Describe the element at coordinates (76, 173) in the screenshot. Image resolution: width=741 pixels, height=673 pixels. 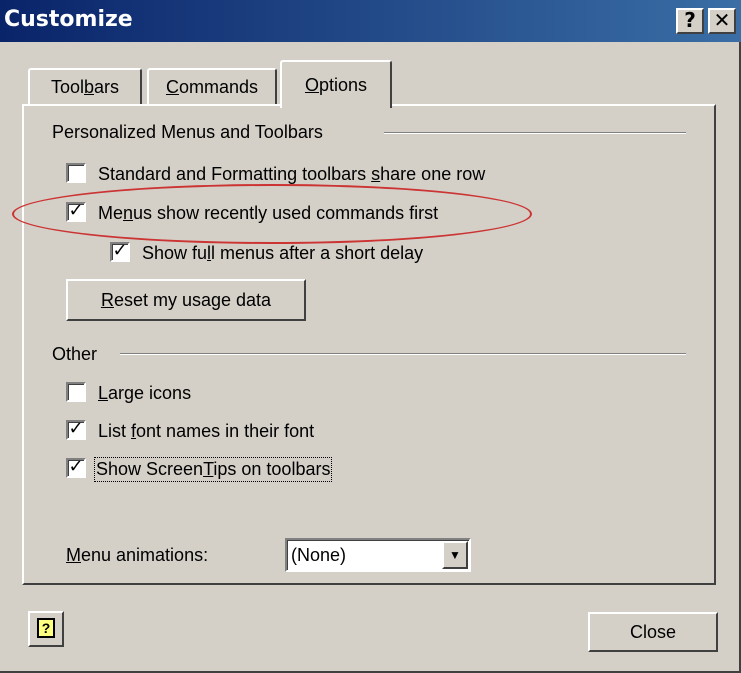
I see `share-row-checkbox` at that location.